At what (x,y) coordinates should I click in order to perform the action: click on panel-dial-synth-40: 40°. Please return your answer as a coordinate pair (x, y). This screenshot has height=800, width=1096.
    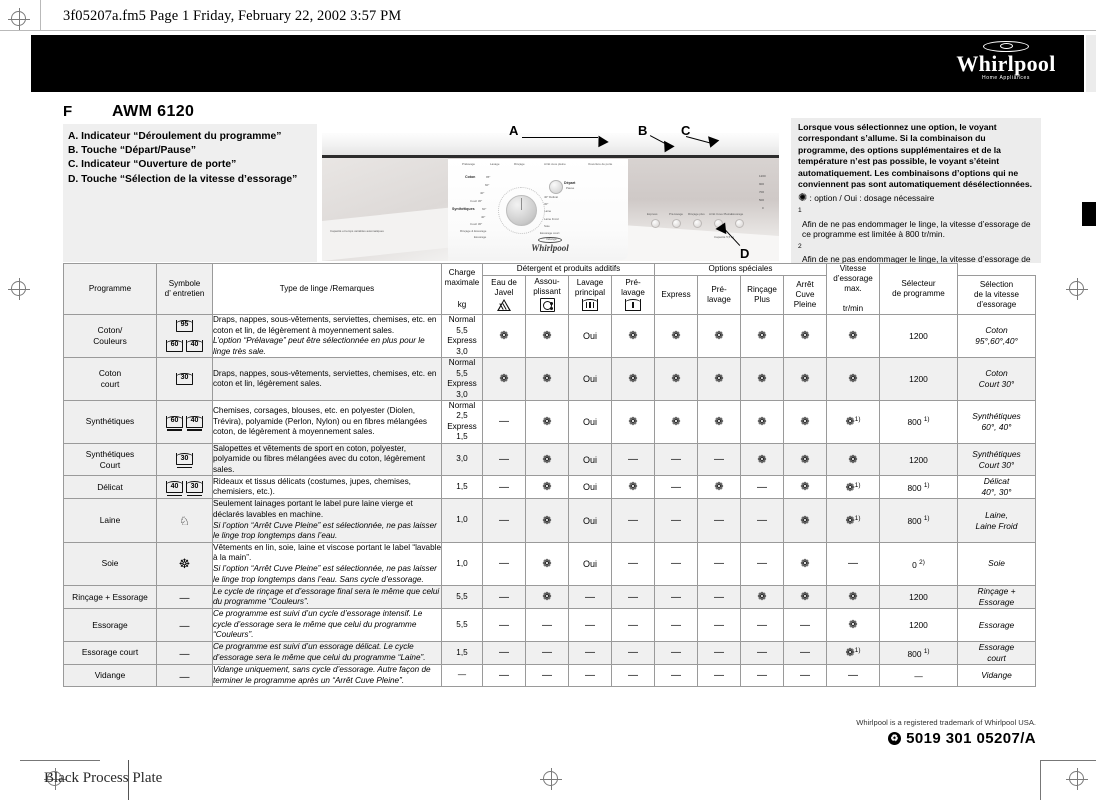
    Looking at the image, I should click on (483, 217).